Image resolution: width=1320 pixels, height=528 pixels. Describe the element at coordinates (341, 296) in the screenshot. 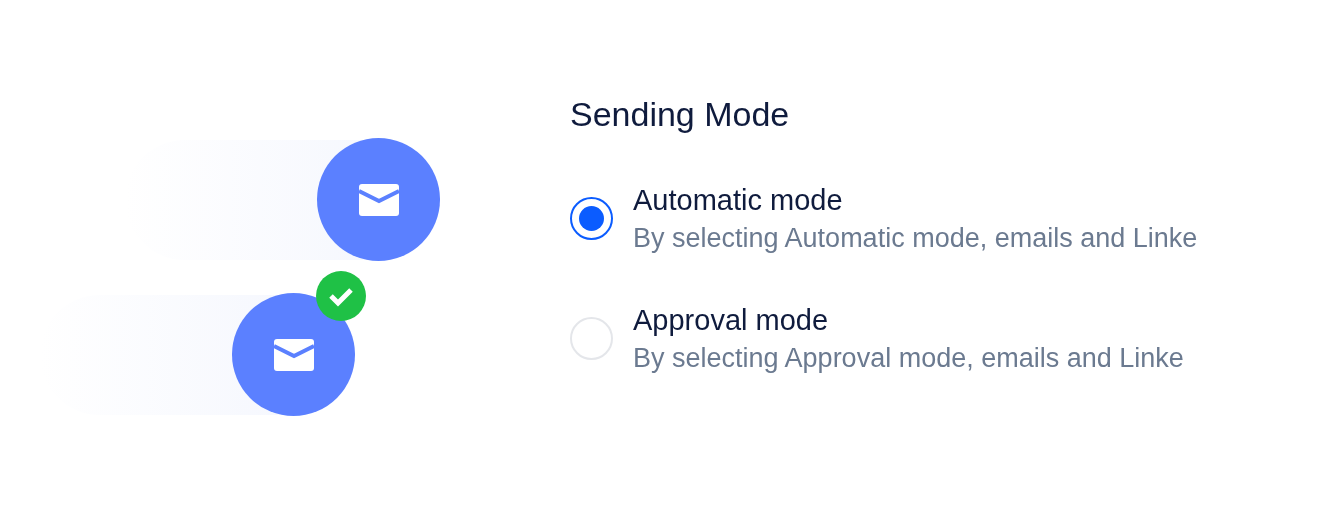

I see `check-badge-icon` at that location.